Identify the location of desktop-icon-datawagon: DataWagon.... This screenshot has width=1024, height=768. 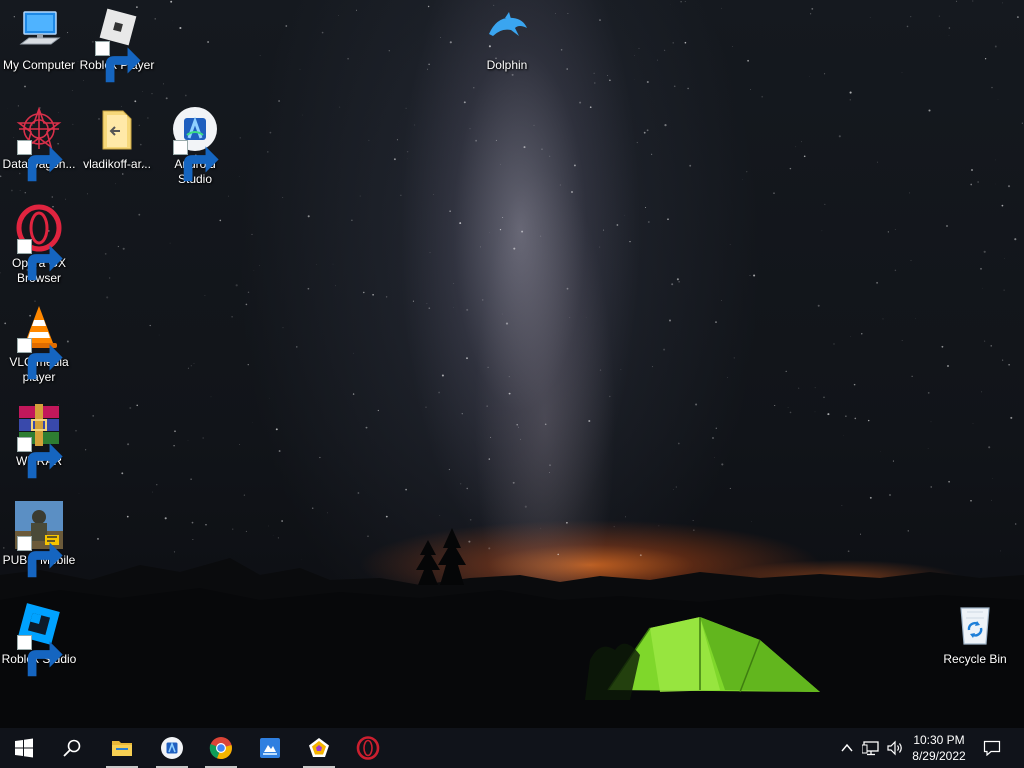
(39, 143).